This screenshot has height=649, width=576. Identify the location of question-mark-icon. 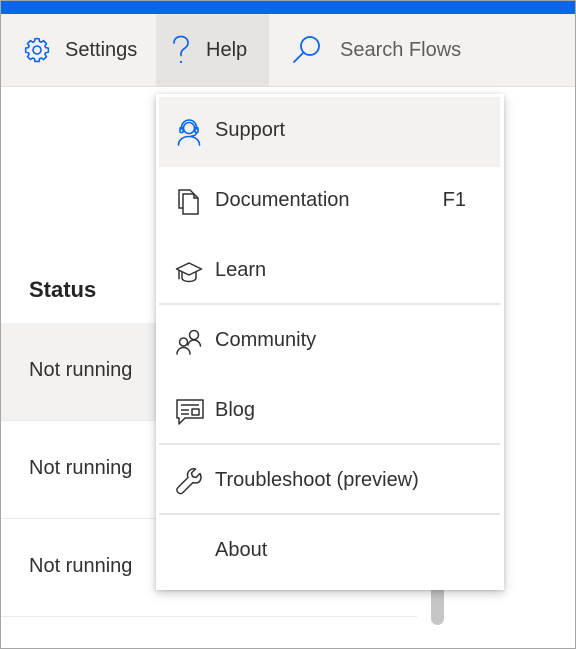
(181, 50).